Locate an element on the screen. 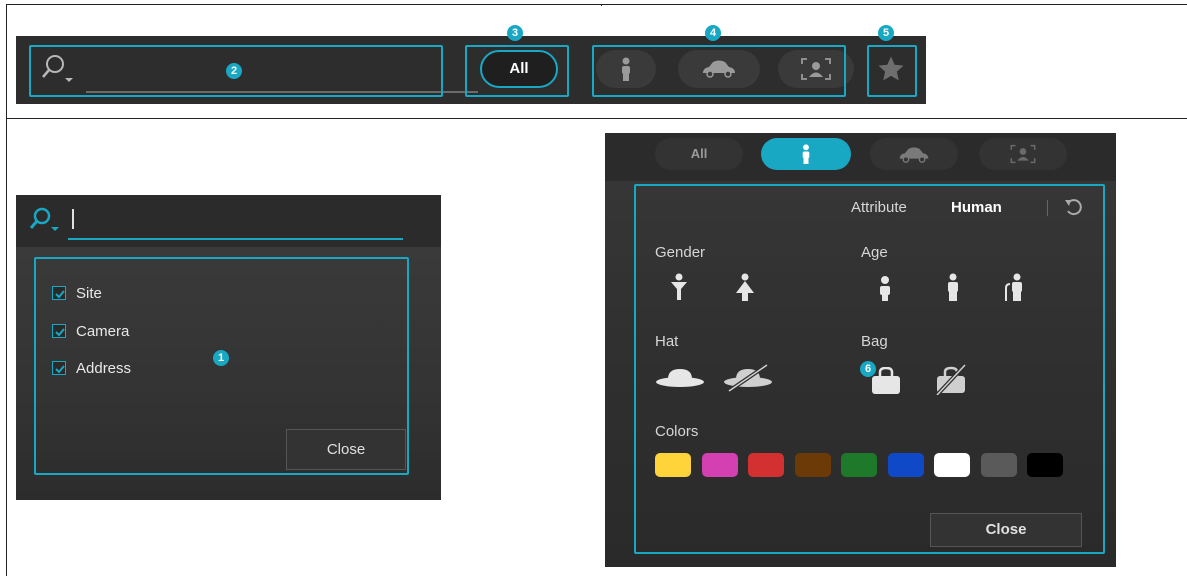 The width and height of the screenshot is (1187, 576). callout-6: 6 is located at coordinates (868, 369).